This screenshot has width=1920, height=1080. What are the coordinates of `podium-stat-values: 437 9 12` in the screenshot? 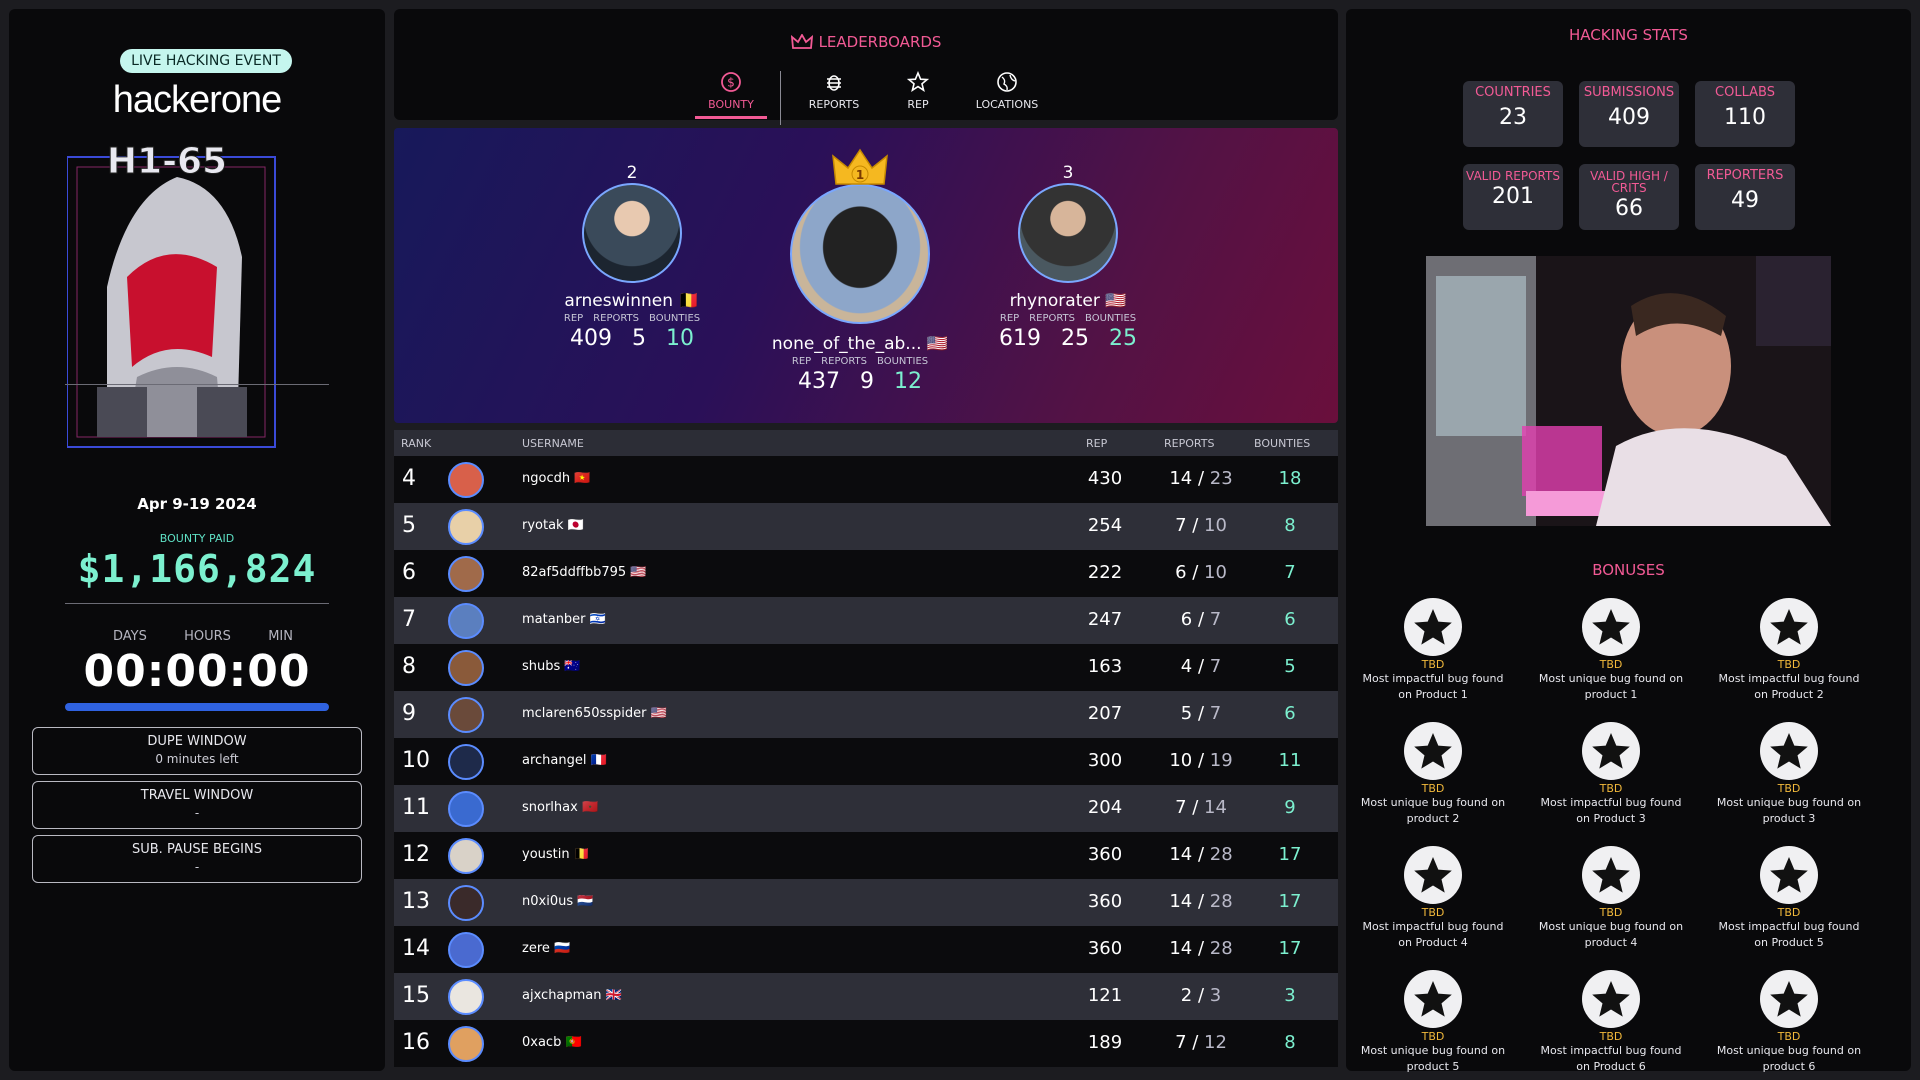 It's located at (860, 381).